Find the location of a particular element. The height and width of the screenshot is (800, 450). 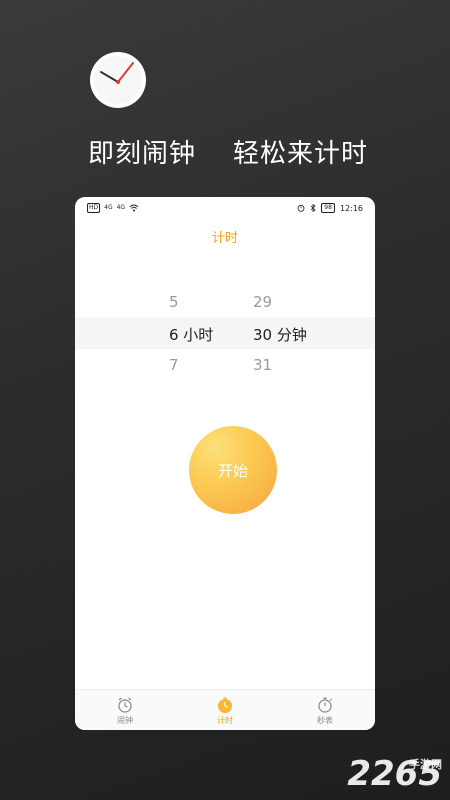

minutes-selected: 30 分钟 is located at coordinates (280, 334).